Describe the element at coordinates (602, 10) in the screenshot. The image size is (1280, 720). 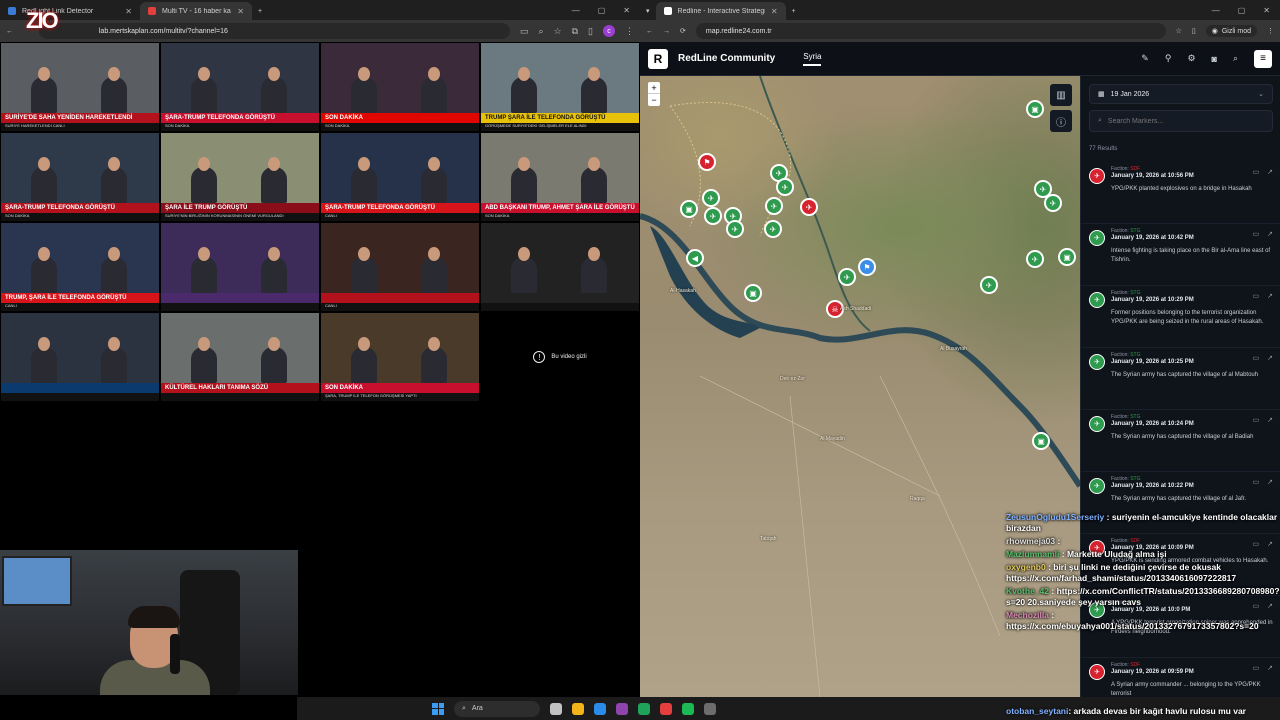
I see `maximize-button: ▢` at that location.